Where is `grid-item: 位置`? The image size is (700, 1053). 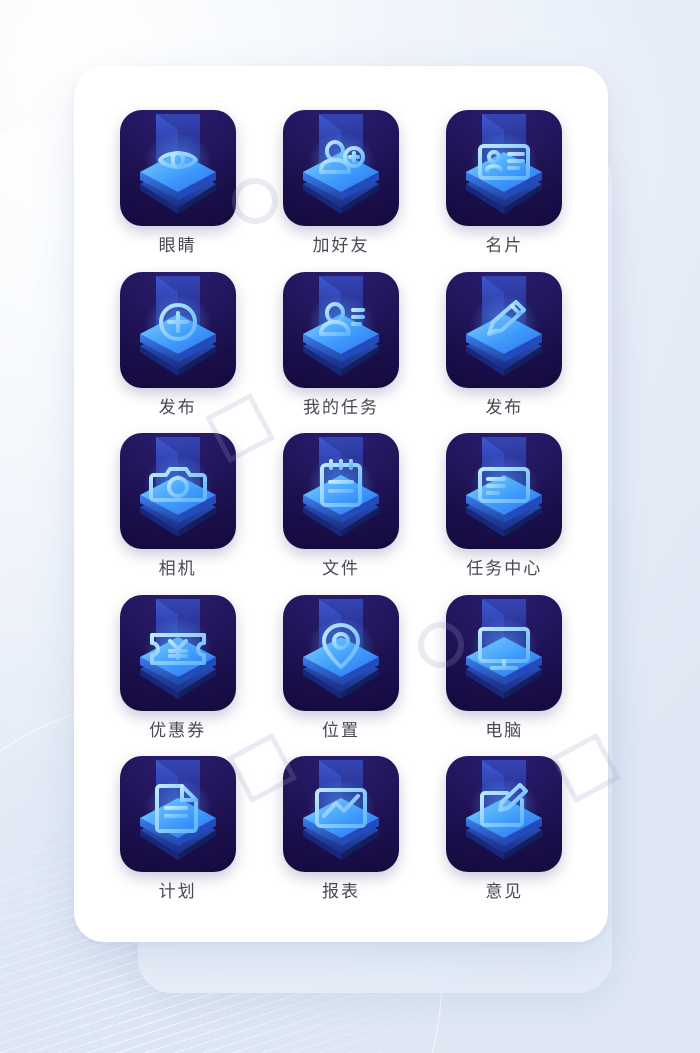 grid-item: 位置 is located at coordinates (340, 675).